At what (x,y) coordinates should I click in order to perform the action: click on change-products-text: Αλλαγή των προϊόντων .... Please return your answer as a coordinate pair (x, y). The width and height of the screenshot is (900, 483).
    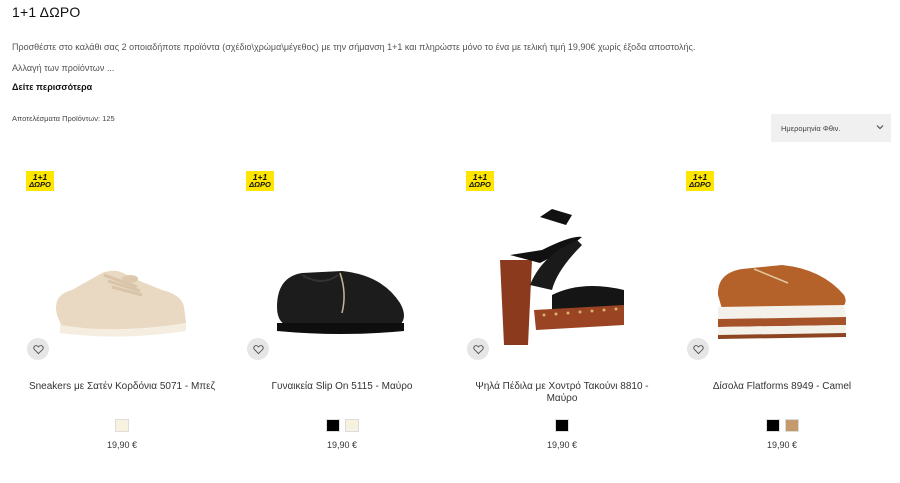
    Looking at the image, I should click on (63, 68).